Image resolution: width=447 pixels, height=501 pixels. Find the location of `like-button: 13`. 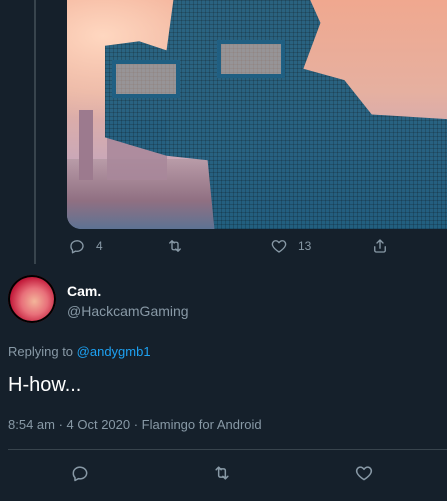

like-button: 13 is located at coordinates (290, 246).